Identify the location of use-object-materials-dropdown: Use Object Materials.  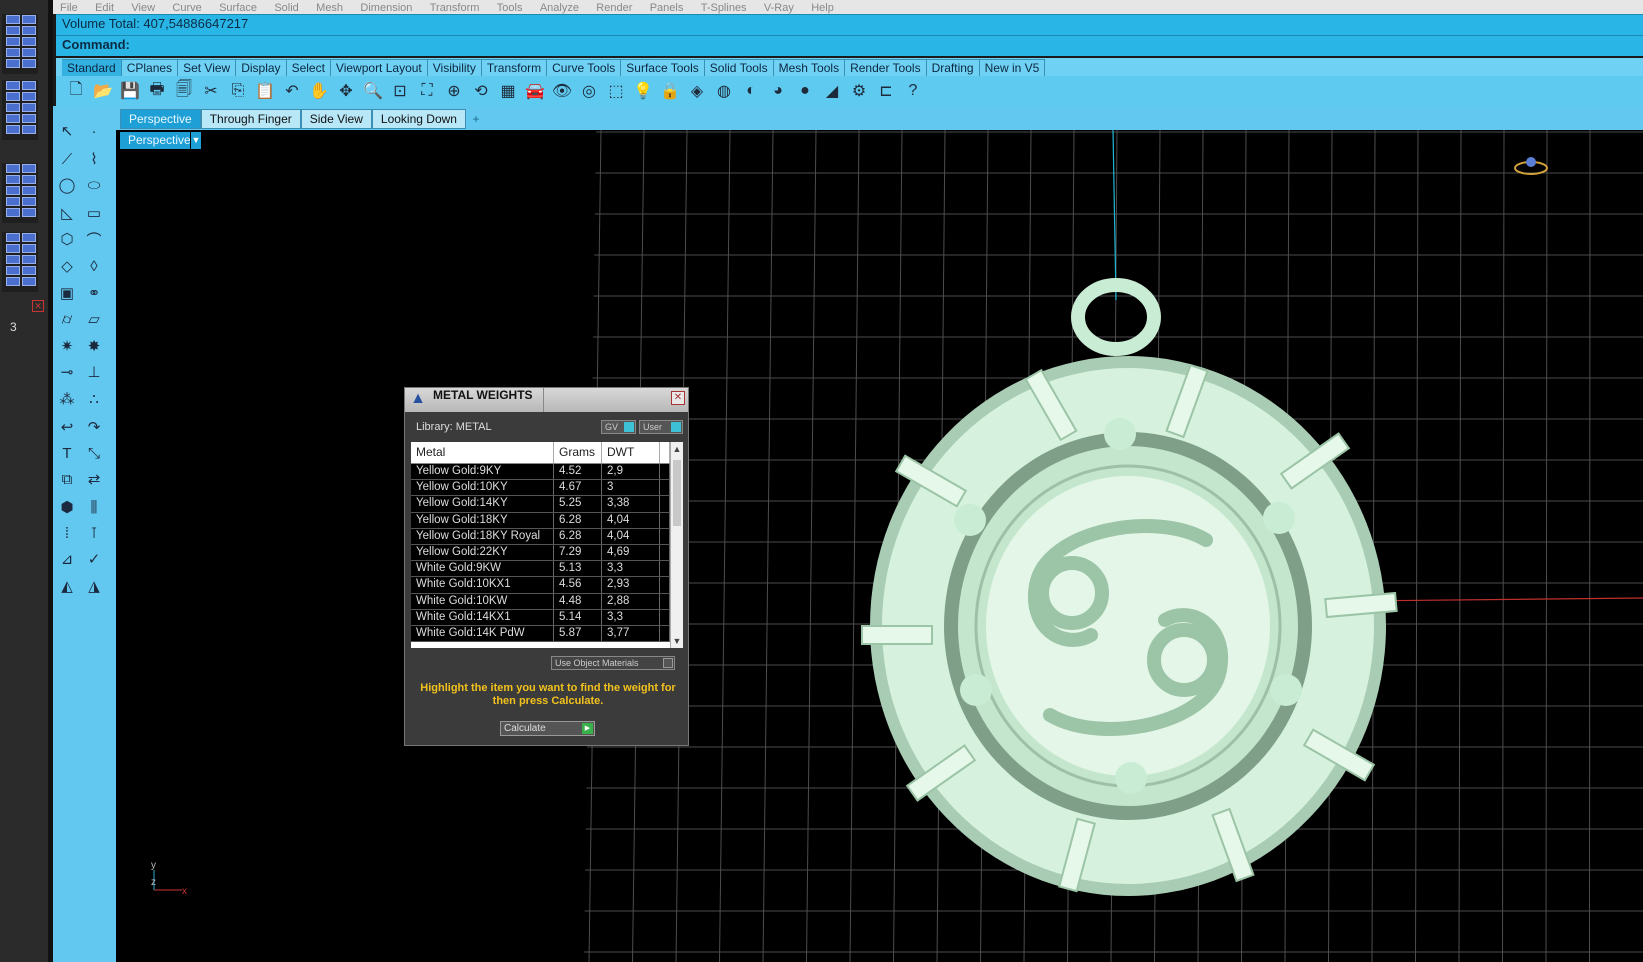
(613, 663).